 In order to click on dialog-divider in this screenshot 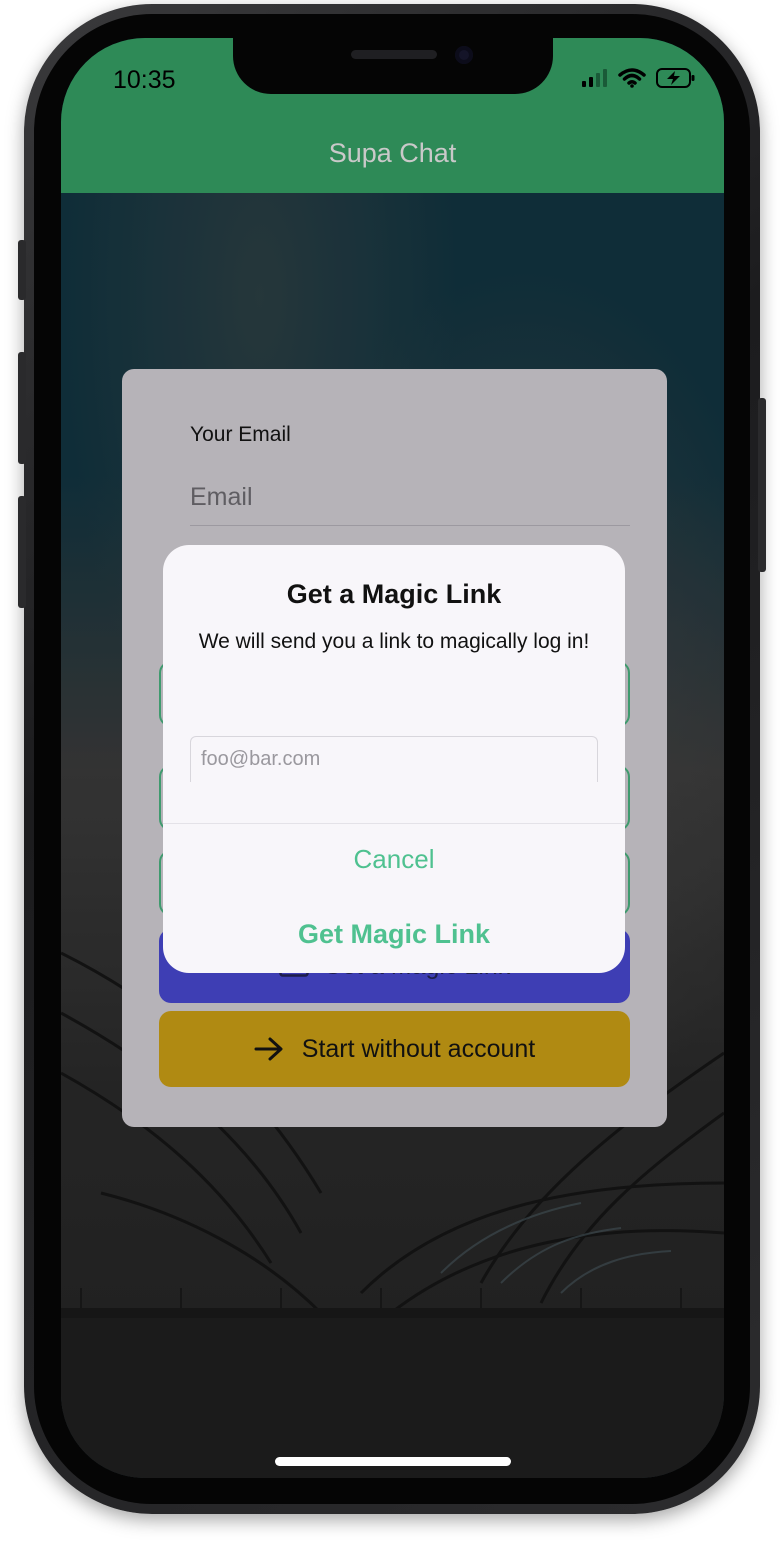, I will do `click(394, 823)`.